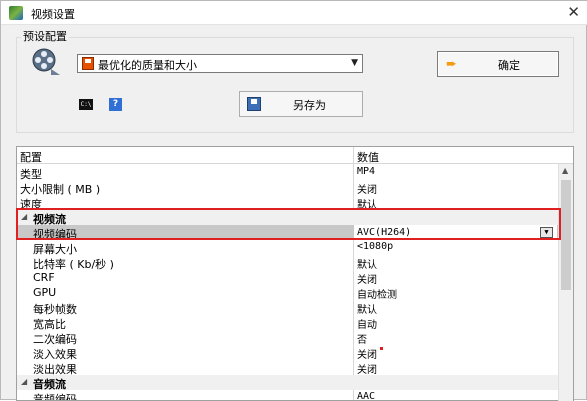 This screenshot has height=401, width=587. I want to click on preset-select: 最优化的质量和大小 ▼, so click(220, 63).